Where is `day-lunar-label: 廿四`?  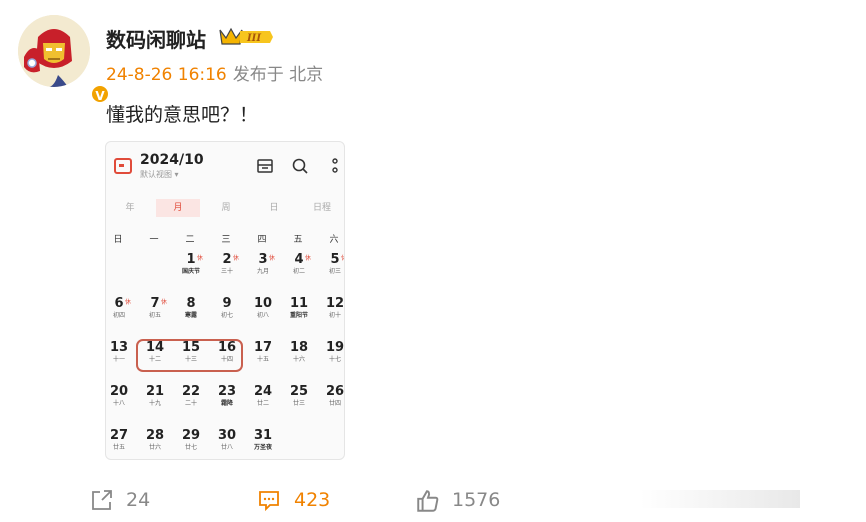 day-lunar-label: 廿四 is located at coordinates (334, 403).